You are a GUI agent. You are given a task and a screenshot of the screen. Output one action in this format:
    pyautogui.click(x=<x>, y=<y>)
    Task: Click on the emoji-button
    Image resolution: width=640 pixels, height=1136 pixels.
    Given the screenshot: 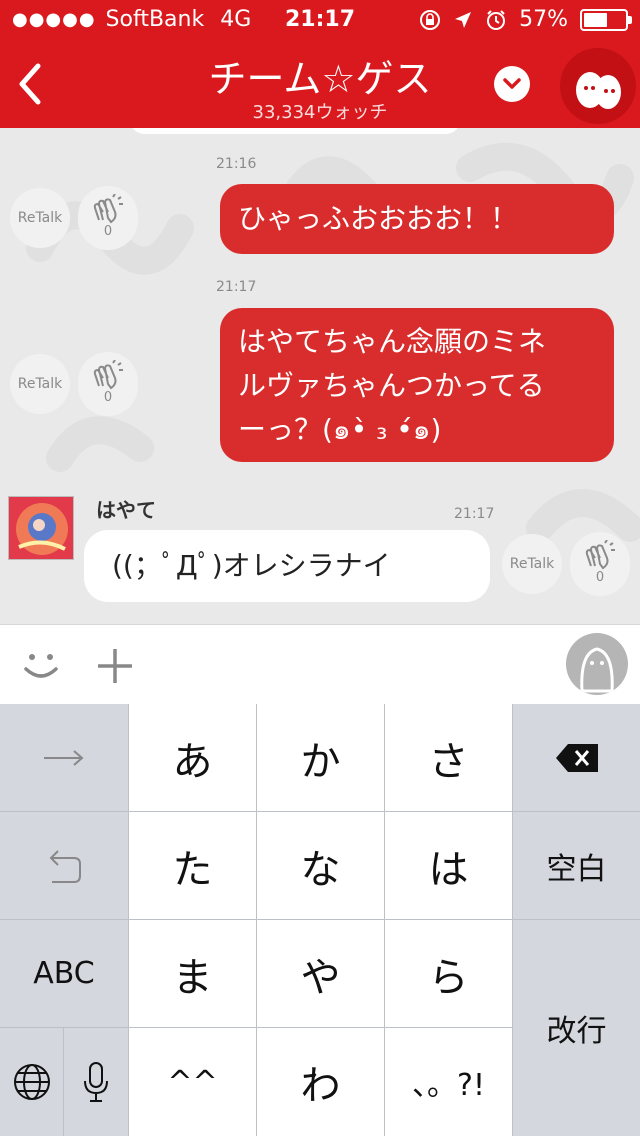 What is the action you would take?
    pyautogui.click(x=41, y=666)
    